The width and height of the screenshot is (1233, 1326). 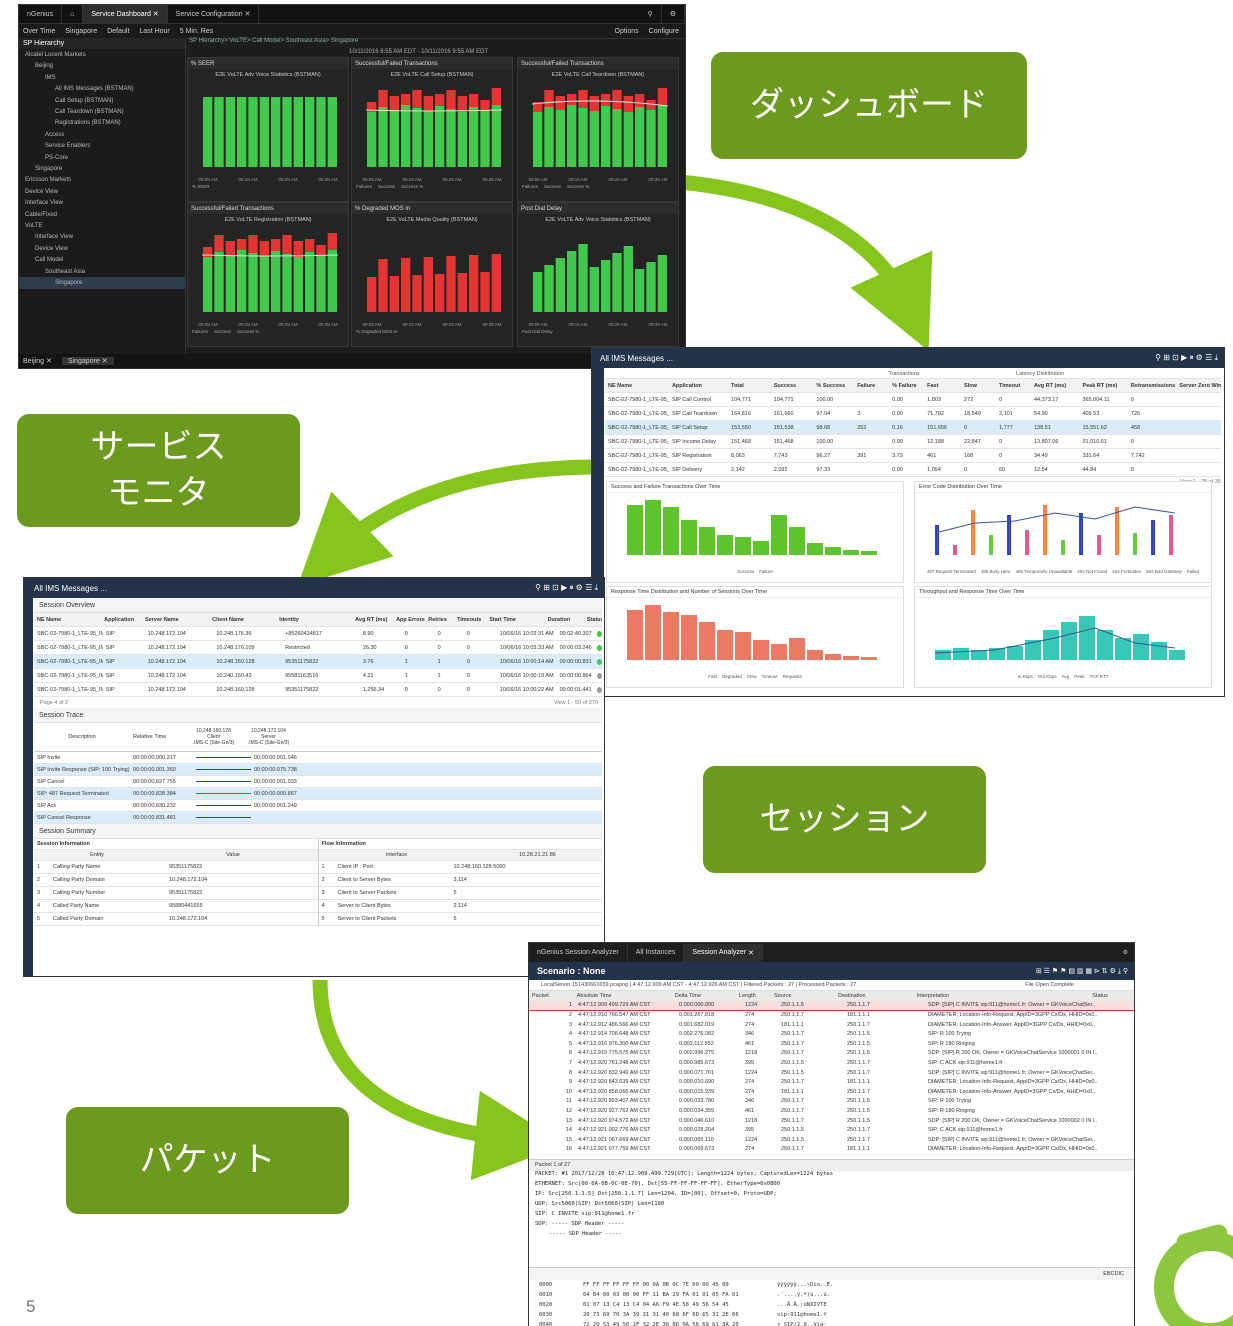 What do you see at coordinates (102, 77) in the screenshot?
I see `tree-item: IMS` at bounding box center [102, 77].